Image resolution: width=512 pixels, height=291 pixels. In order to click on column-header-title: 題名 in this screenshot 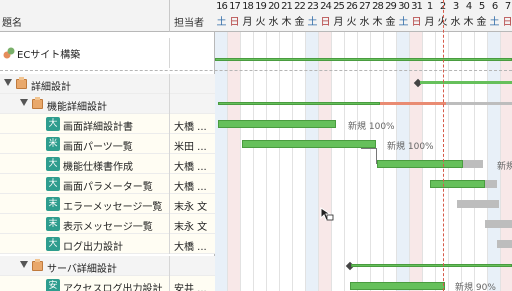, I will do `click(85, 16)`.